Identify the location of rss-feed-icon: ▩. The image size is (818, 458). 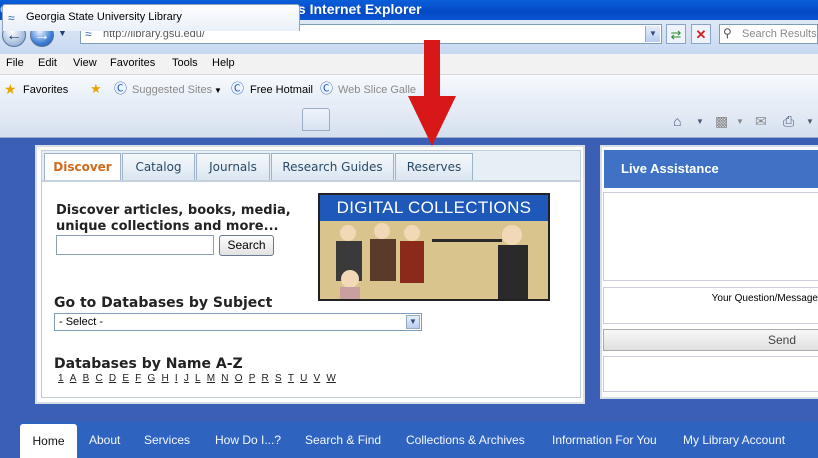
(721, 121).